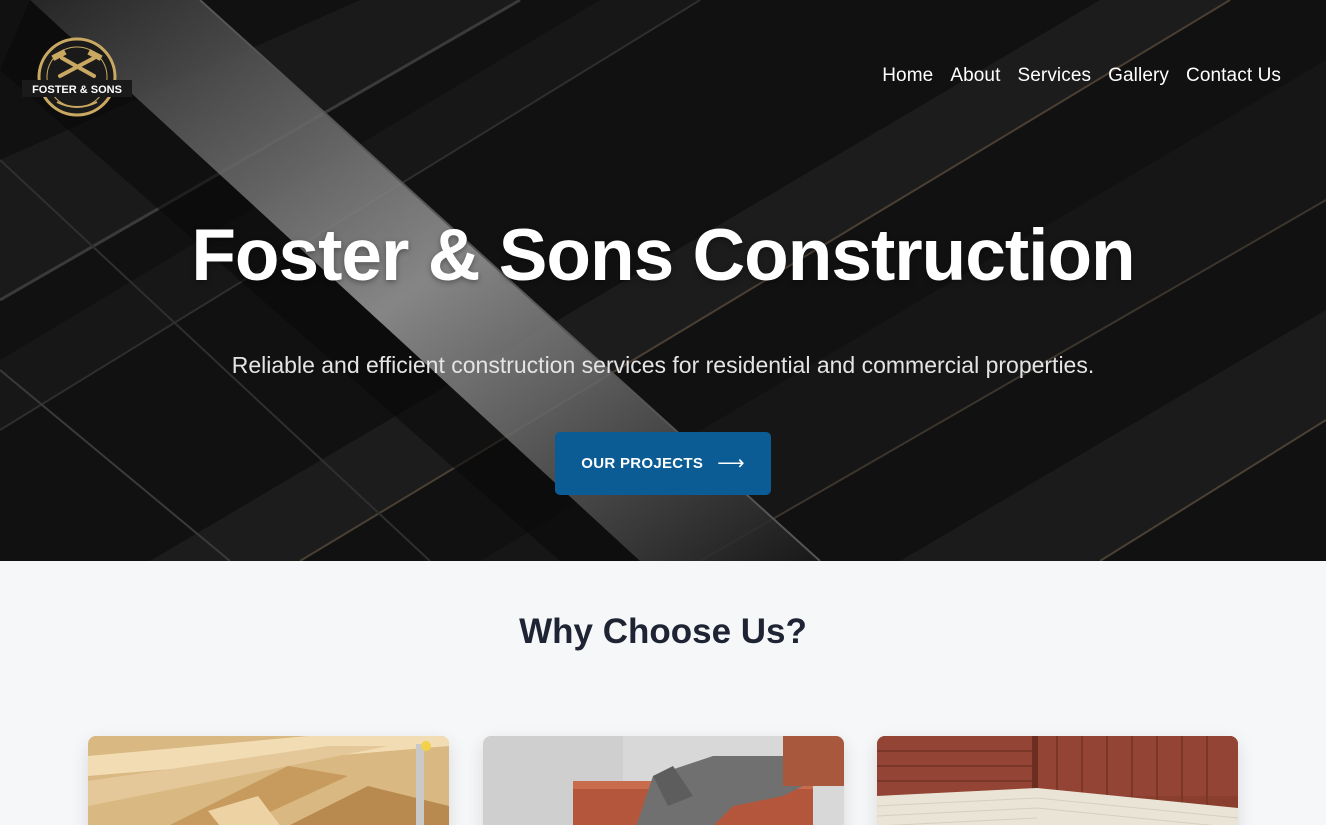 Image resolution: width=1326 pixels, height=825 pixels. Describe the element at coordinates (642, 463) in the screenshot. I see `our-projects-label: OUR PROJECTS` at that location.